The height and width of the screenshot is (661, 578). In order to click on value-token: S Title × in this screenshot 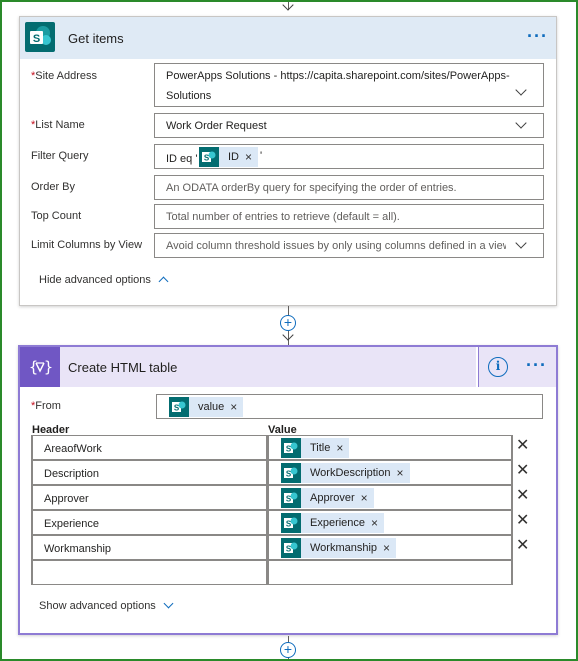, I will do `click(315, 448)`.